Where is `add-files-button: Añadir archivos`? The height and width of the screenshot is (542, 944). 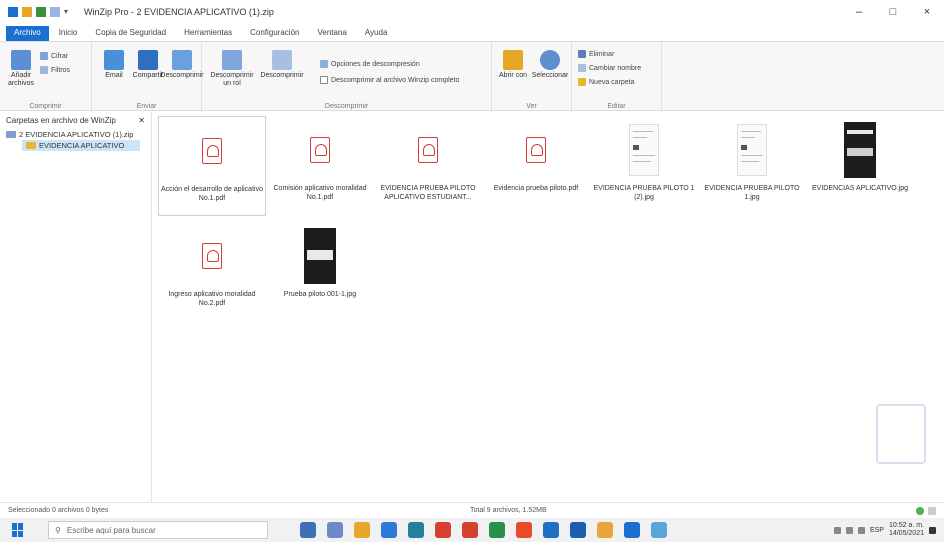 add-files-button: Añadir archivos is located at coordinates (21, 69).